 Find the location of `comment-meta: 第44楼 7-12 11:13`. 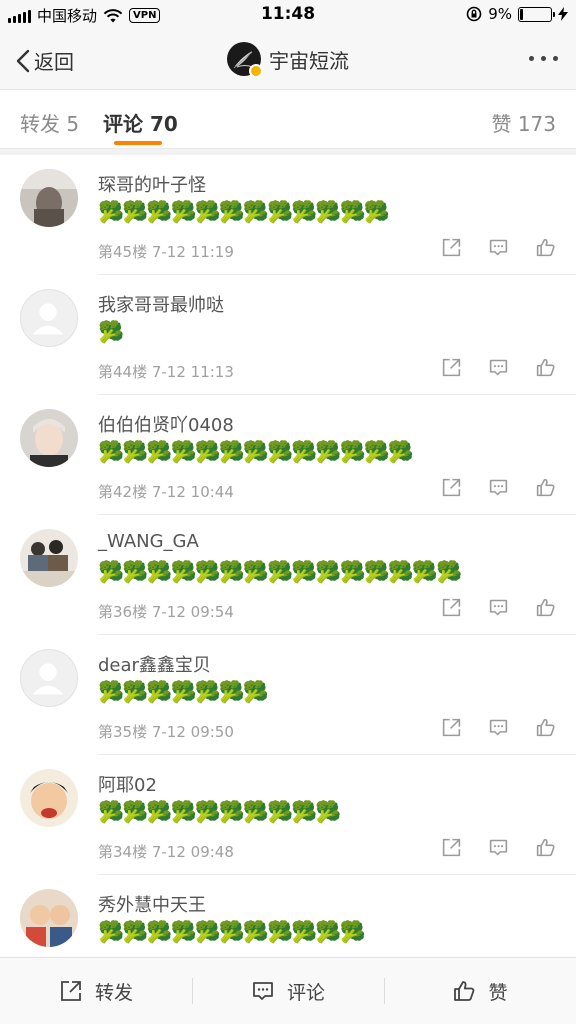

comment-meta: 第44楼 7-12 11:13 is located at coordinates (166, 372).